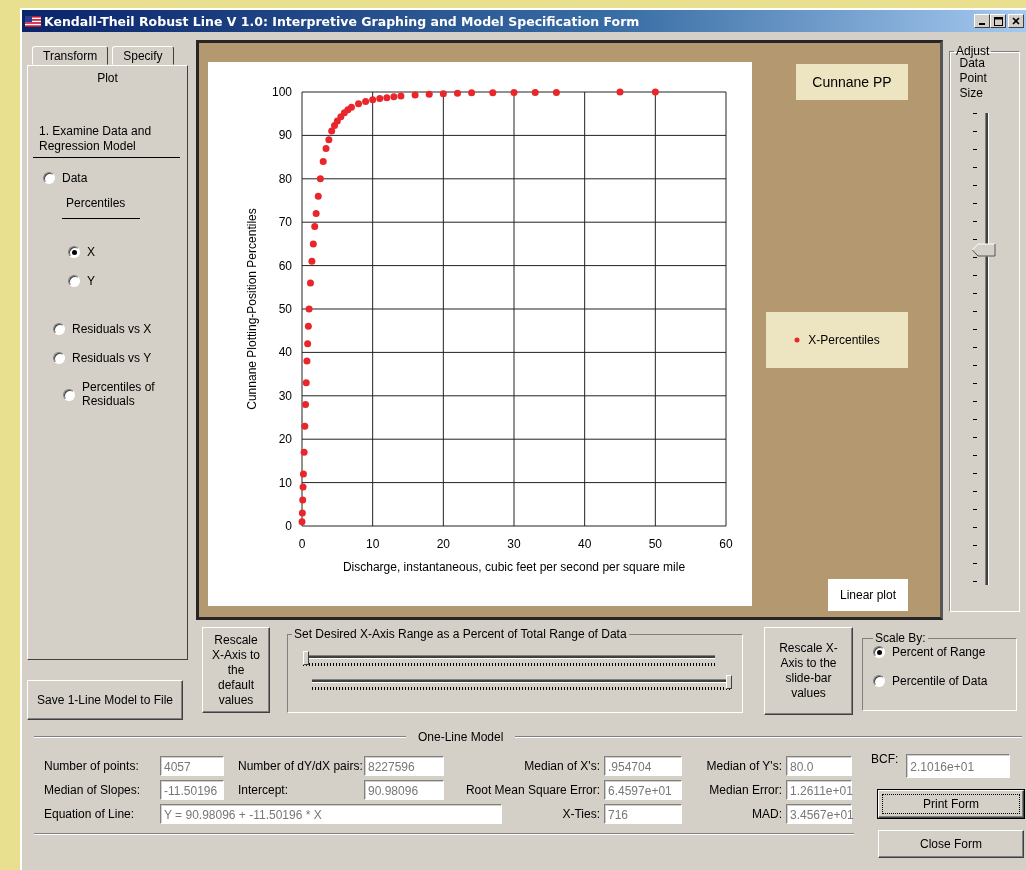 The height and width of the screenshot is (870, 1026). I want to click on window-title: Kendall-Theil Robust Line V 1.0: Interpretive Graphing and Model Specification Form, so click(342, 21).